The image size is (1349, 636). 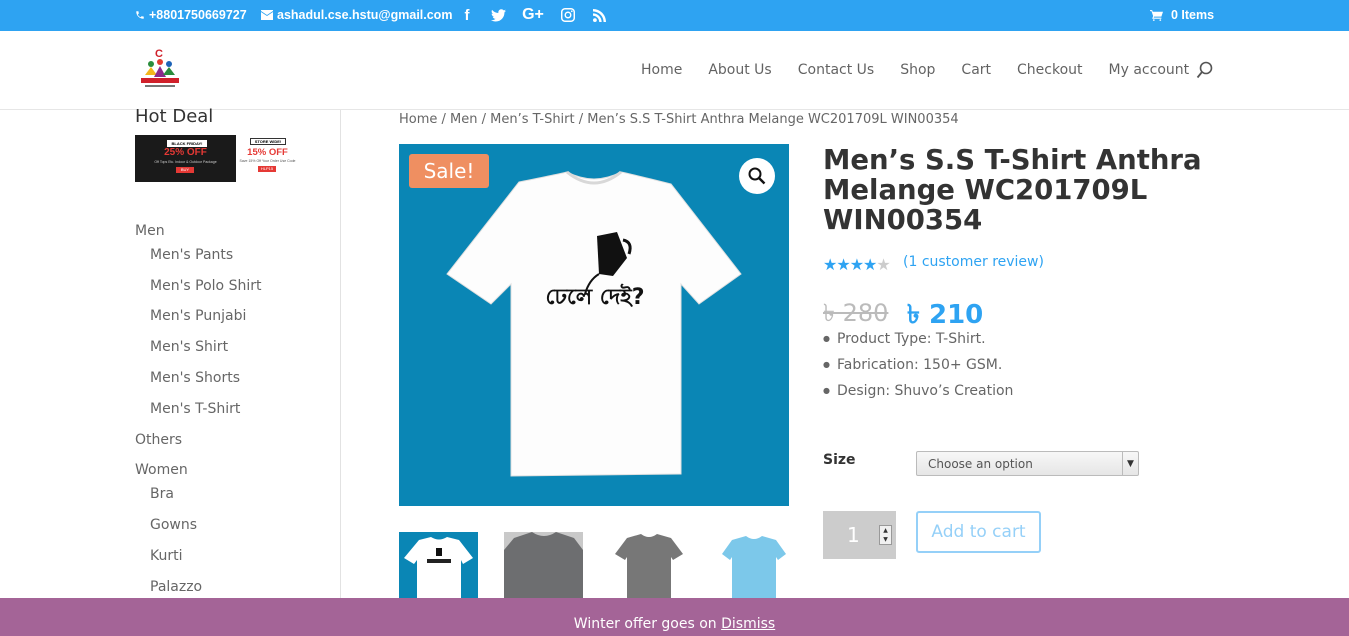 I want to click on svg-text: C, so click(x=159, y=54).